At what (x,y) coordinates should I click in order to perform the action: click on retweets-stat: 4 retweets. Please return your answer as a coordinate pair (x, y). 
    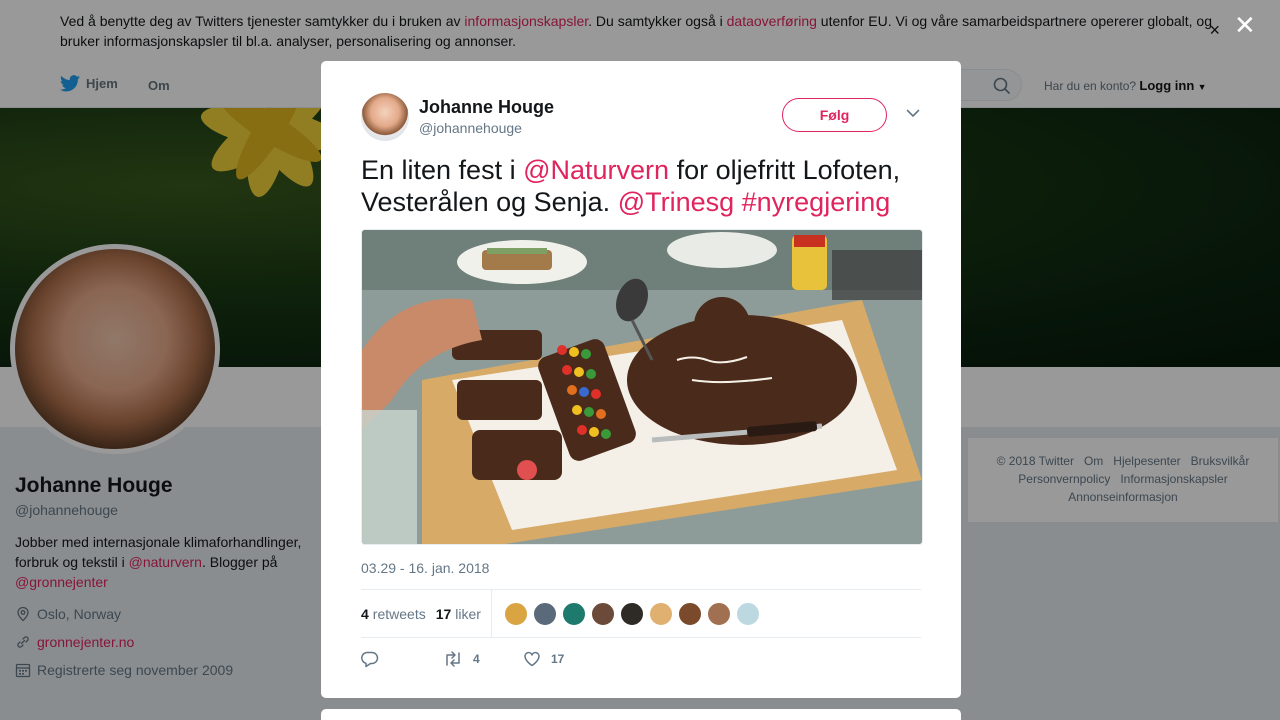
    Looking at the image, I should click on (393, 614).